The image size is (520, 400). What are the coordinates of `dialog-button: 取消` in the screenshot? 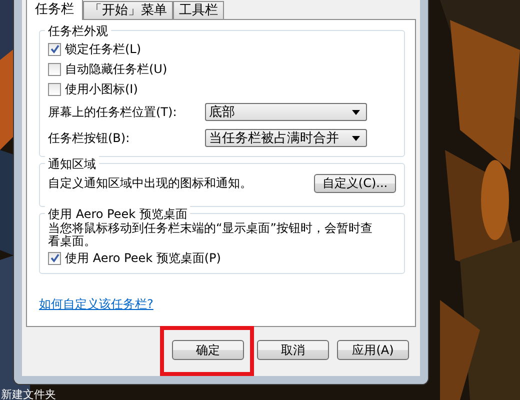 It's located at (293, 350).